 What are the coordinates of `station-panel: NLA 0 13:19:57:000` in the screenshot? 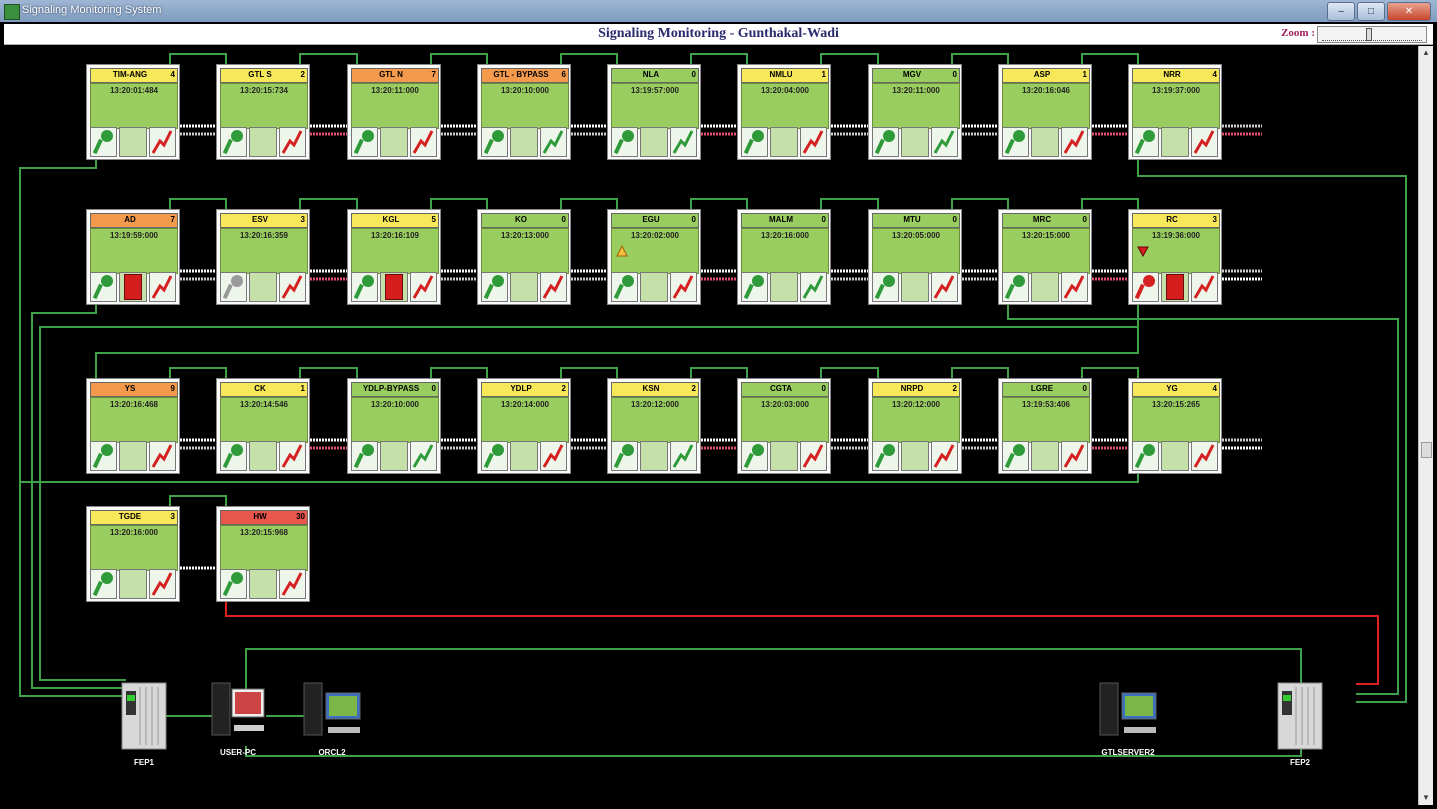 It's located at (654, 112).